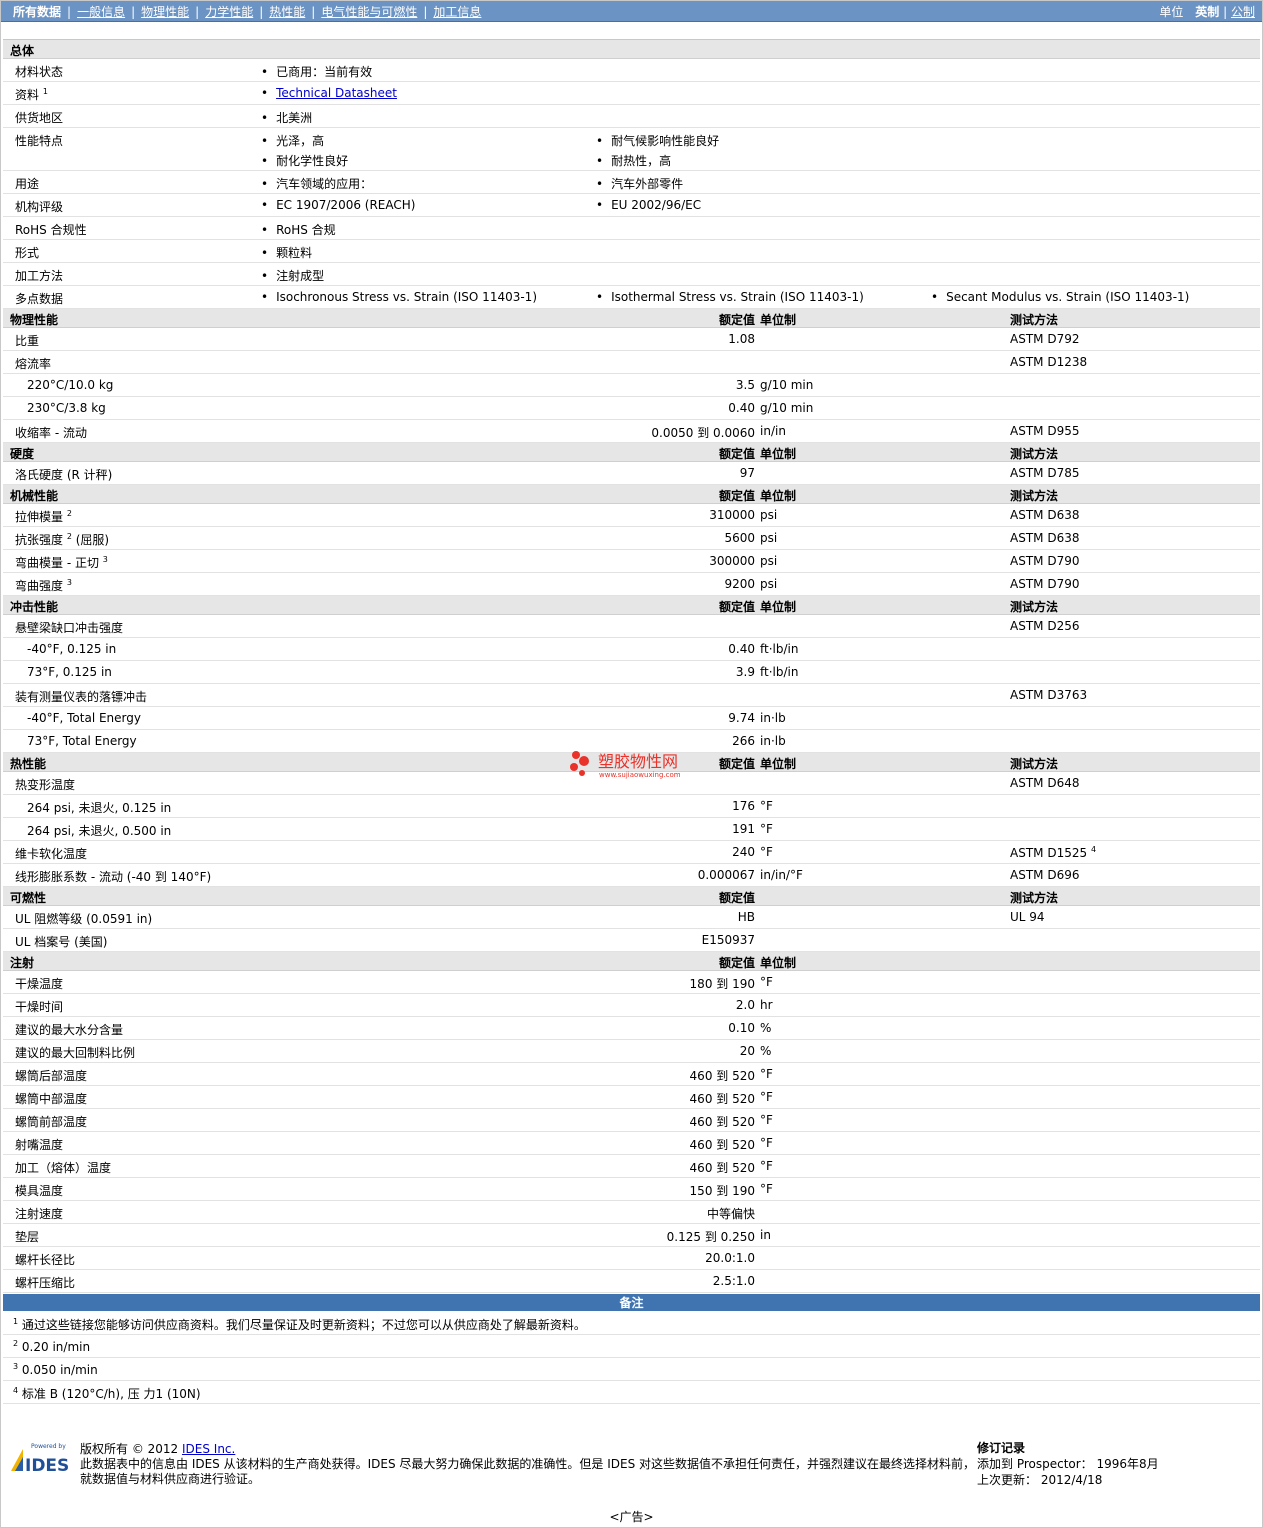 Image resolution: width=1263 pixels, height=1528 pixels. Describe the element at coordinates (165, 12) in the screenshot. I see `tab-physical: 物理性能` at that location.